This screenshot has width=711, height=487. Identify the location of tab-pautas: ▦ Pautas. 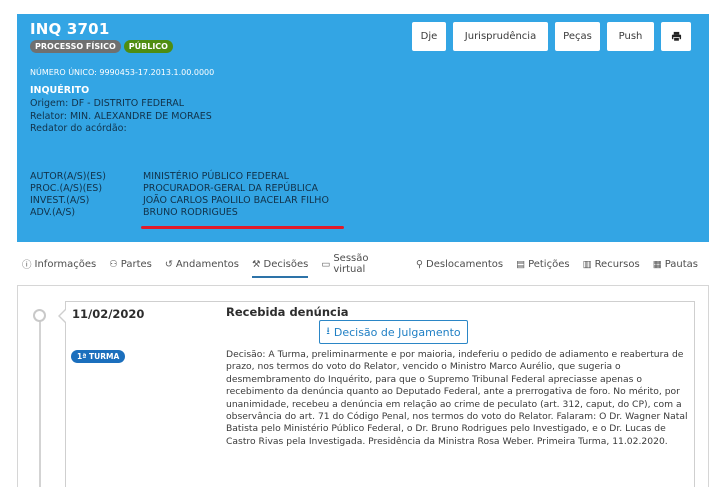
(675, 264).